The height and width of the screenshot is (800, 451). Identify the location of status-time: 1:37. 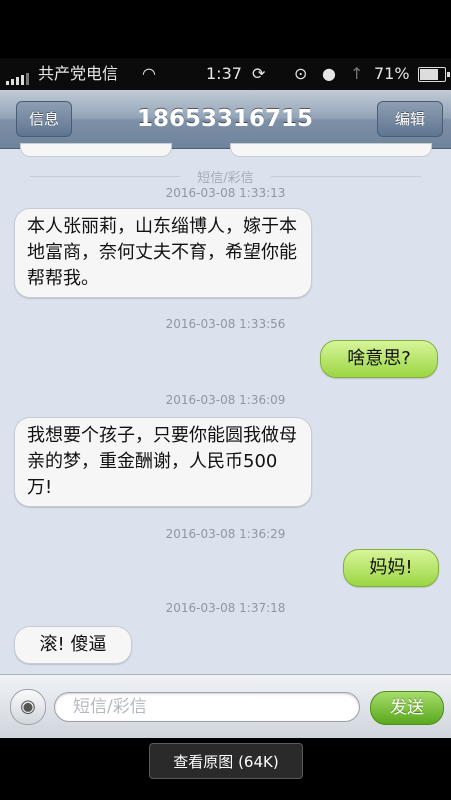
(224, 73).